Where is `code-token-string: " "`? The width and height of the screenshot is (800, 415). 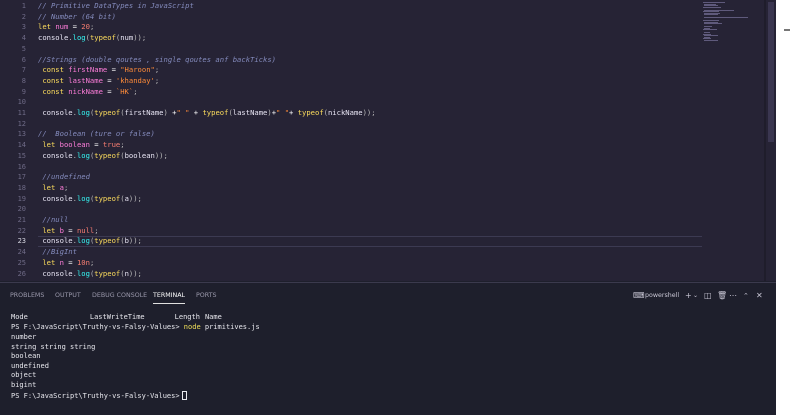 code-token-string: " " is located at coordinates (283, 112).